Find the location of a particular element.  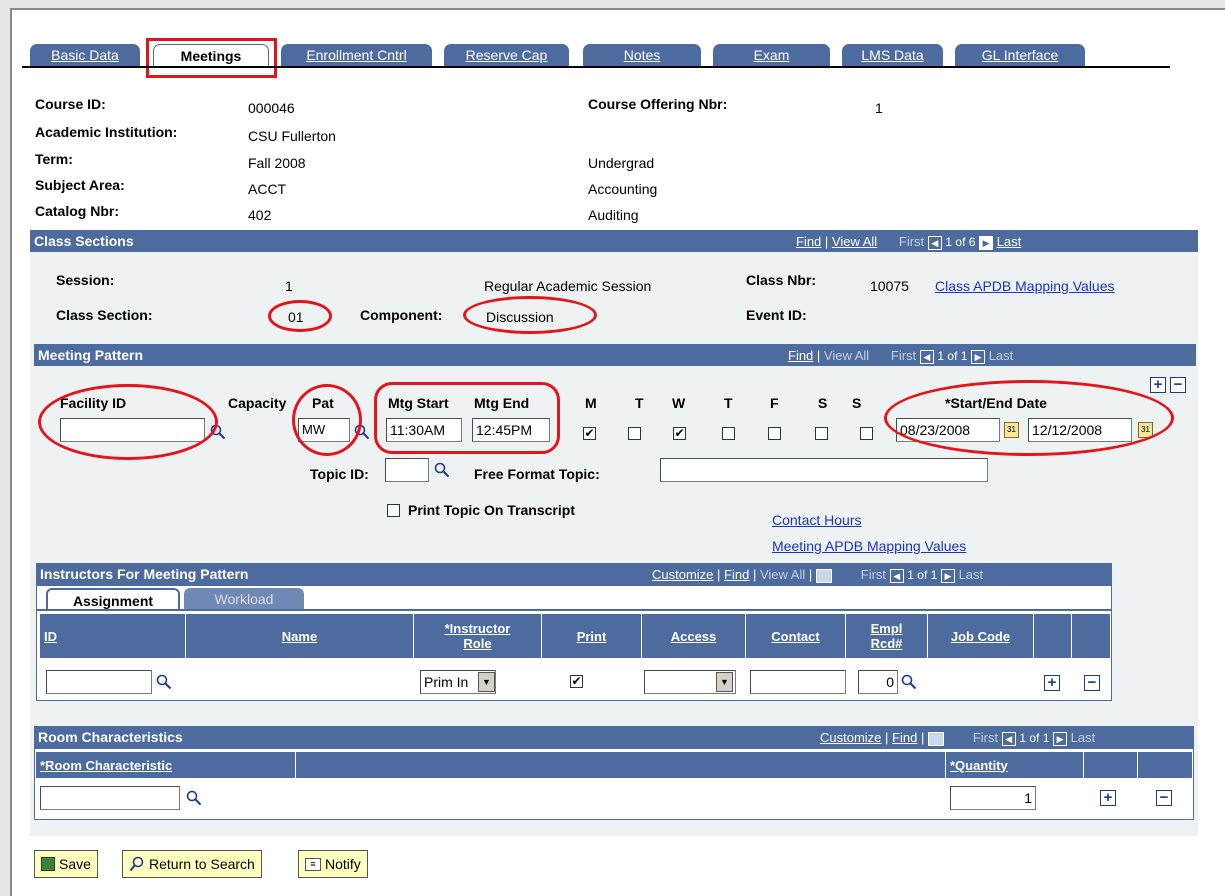

room-next-arrow-icon: ▶ is located at coordinates (1060, 738).